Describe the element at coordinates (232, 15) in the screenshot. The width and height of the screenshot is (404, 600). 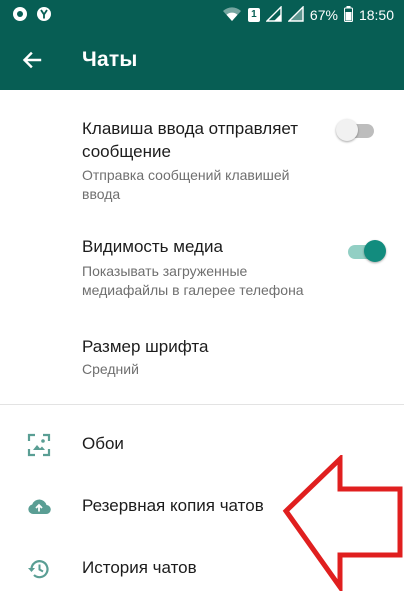
I see `wifi-icon` at that location.